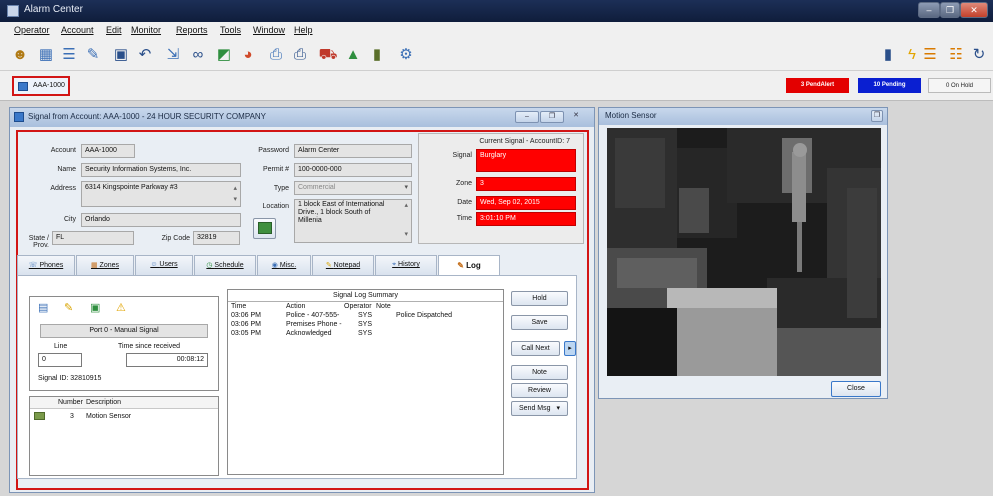  What do you see at coordinates (930, 55) in the screenshot?
I see `queue-icon: ☰` at bounding box center [930, 55].